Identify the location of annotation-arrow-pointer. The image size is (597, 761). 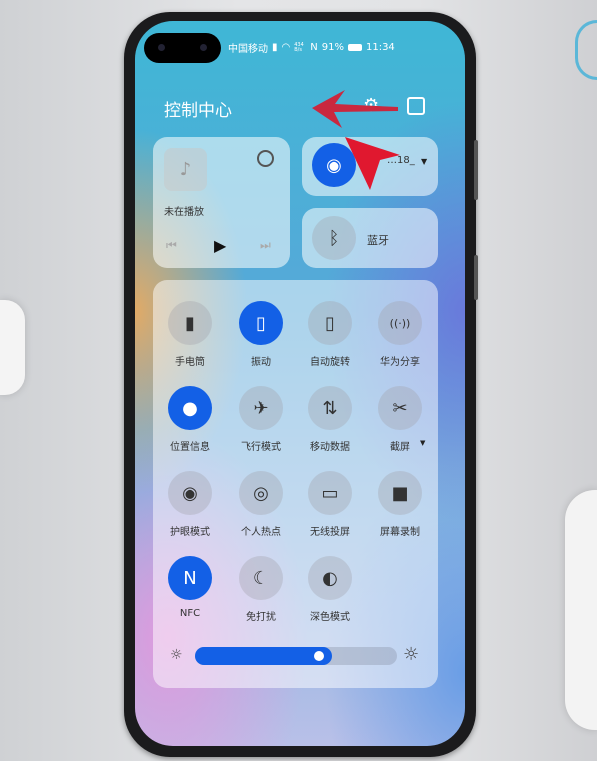
(372, 163).